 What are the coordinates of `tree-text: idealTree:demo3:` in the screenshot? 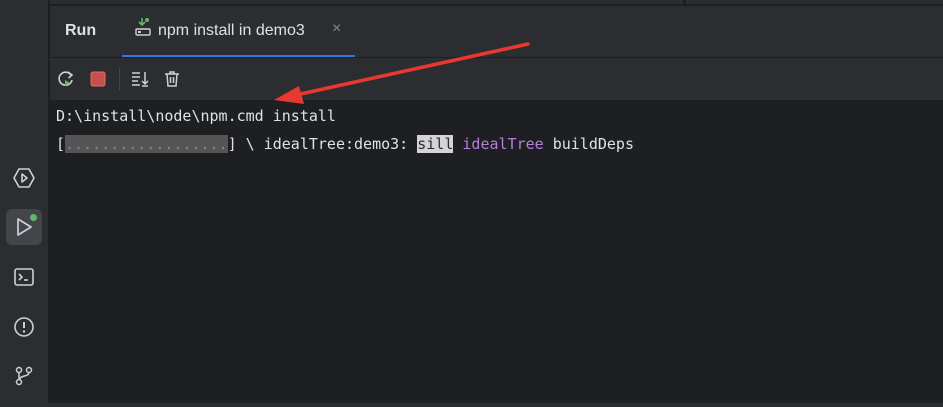 It's located at (340, 144).